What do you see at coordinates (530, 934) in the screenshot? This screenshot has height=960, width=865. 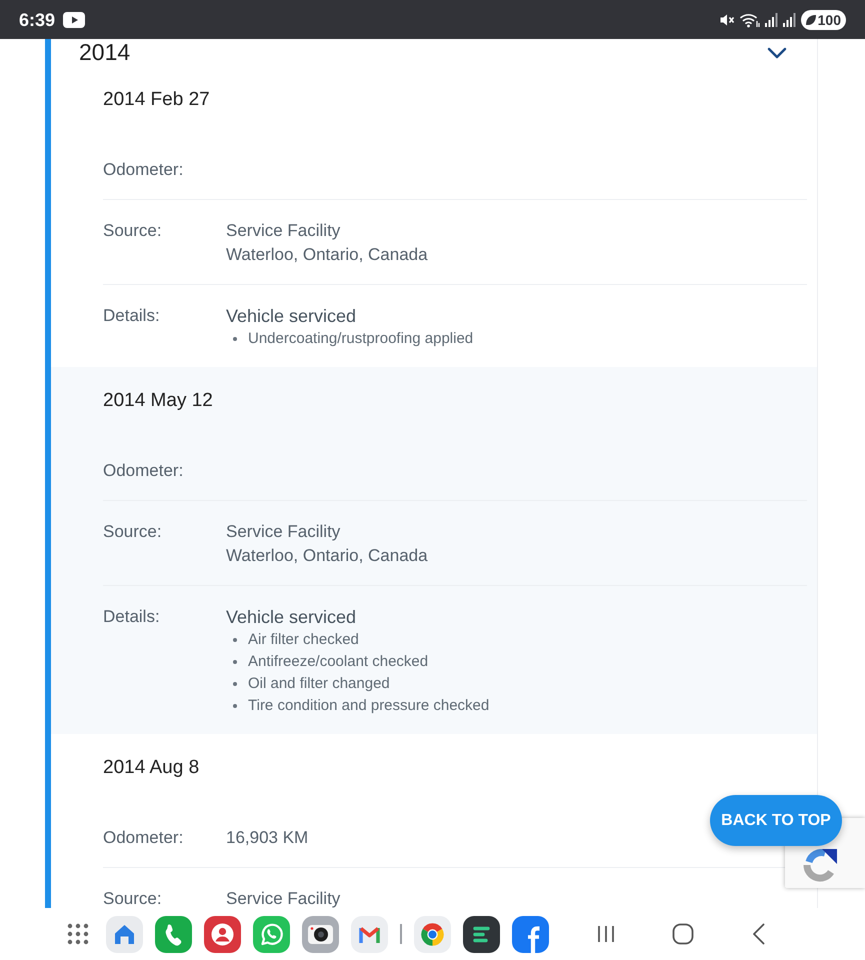 I see `letter-f-icon` at bounding box center [530, 934].